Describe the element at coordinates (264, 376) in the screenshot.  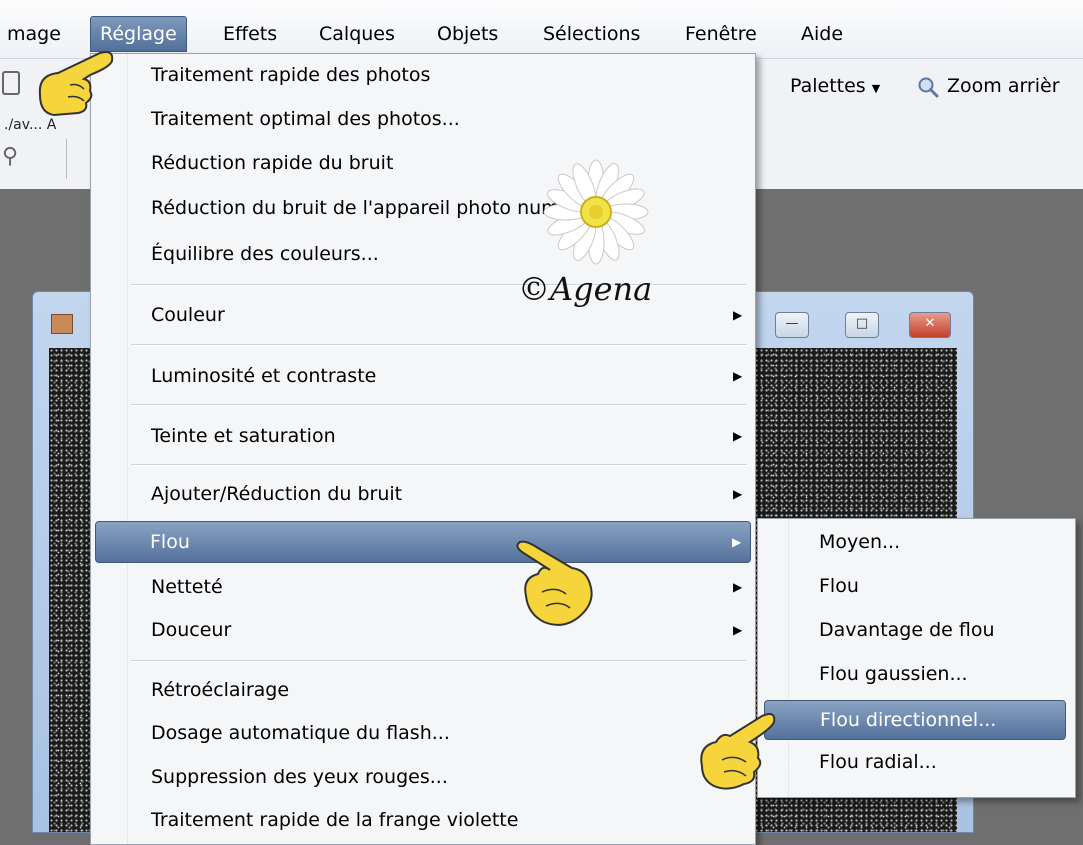
I see `menu-item-label: Luminosité et contraste` at that location.